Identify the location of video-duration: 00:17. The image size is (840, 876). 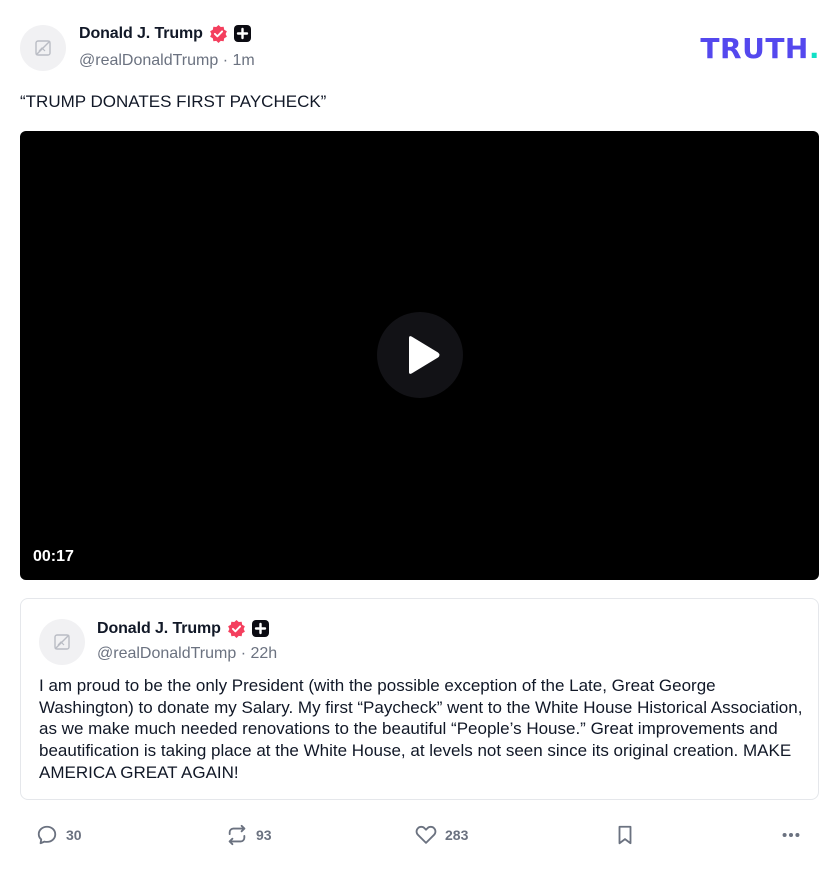
(53, 556).